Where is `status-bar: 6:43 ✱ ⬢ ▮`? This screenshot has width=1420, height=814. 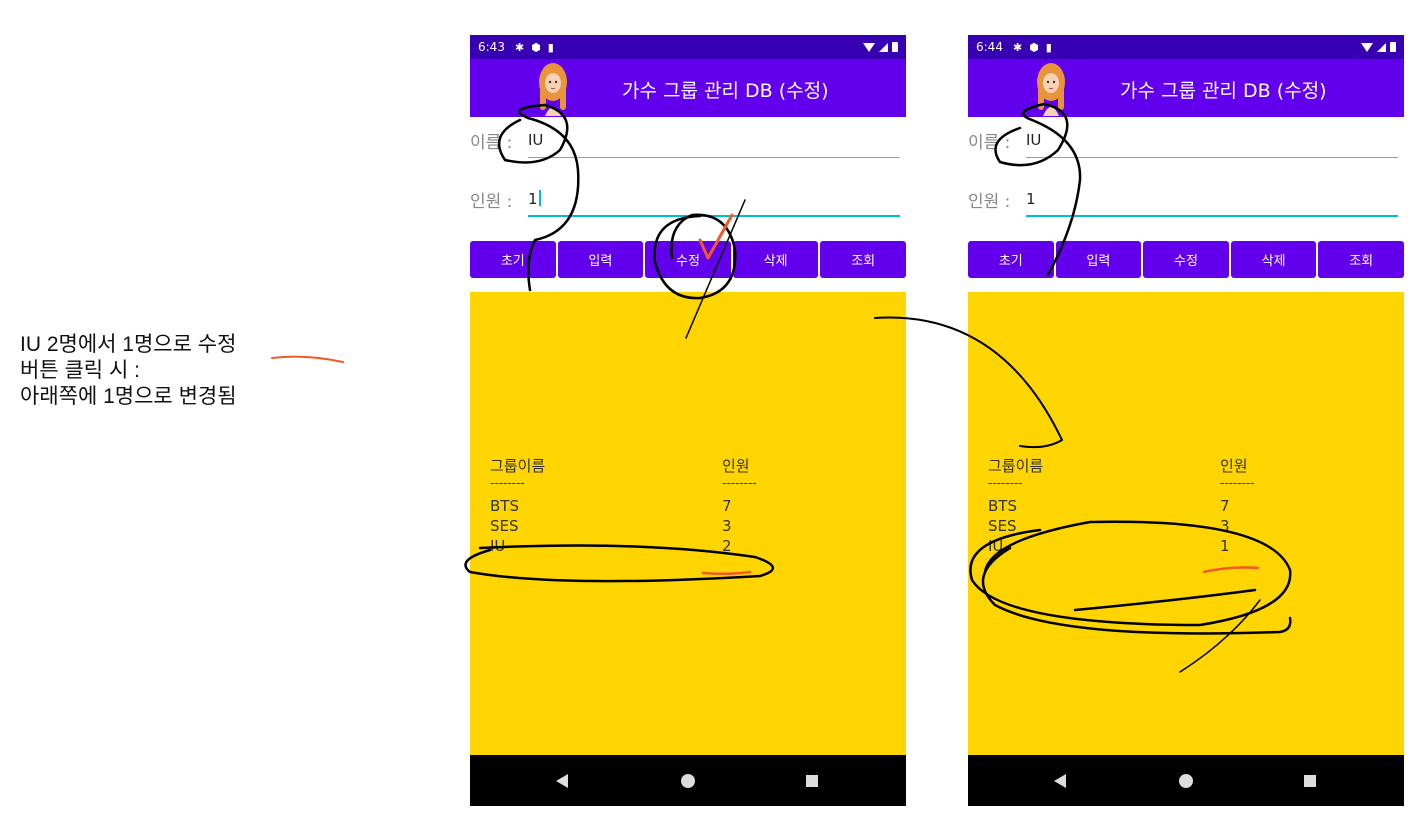 status-bar: 6:43 ✱ ⬢ ▮ is located at coordinates (688, 47).